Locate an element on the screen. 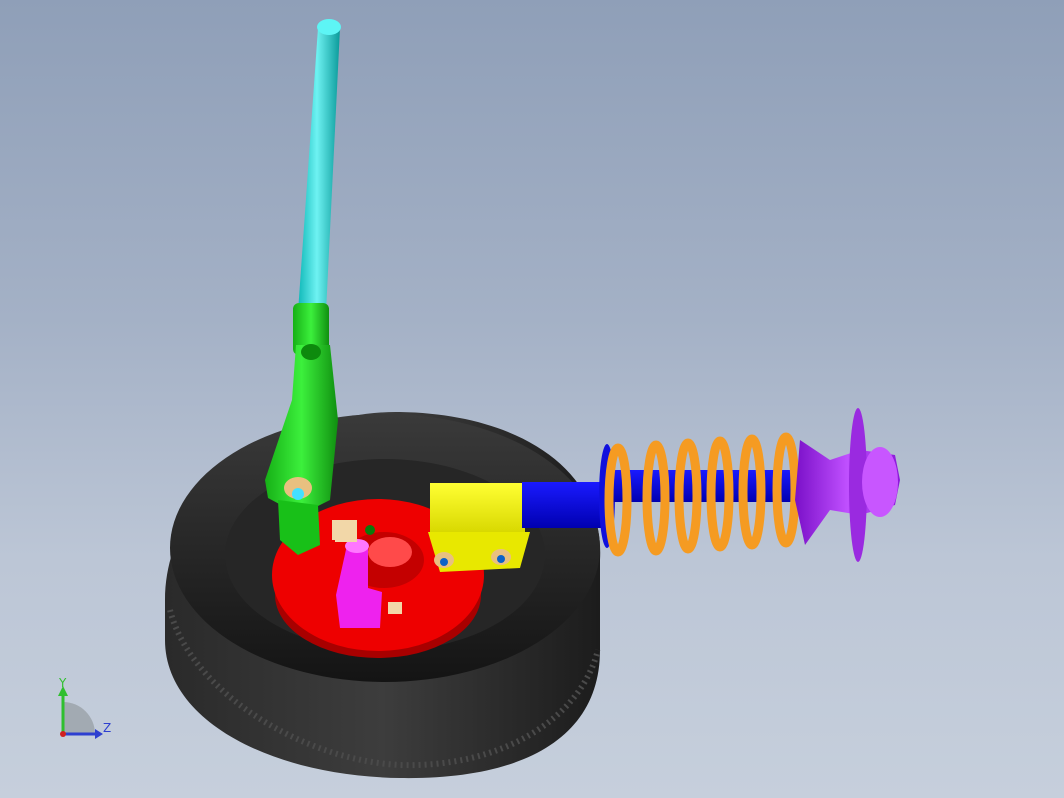  steering-rod is located at coordinates (319, 165).